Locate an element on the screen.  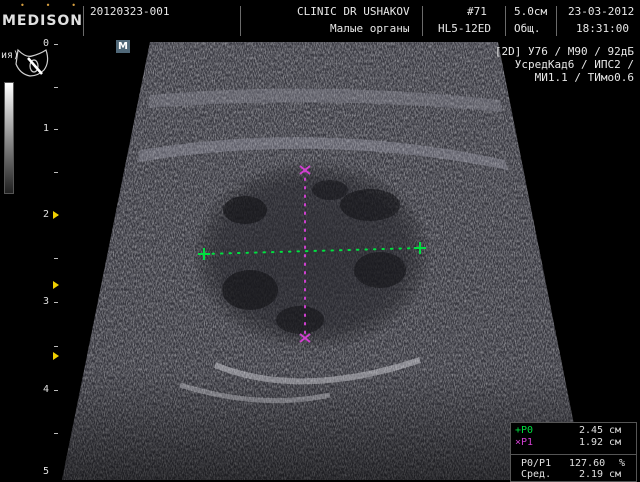
imaging-params-line1: [2D] У76 / М90 / 92дБ is located at coordinates (564, 51).